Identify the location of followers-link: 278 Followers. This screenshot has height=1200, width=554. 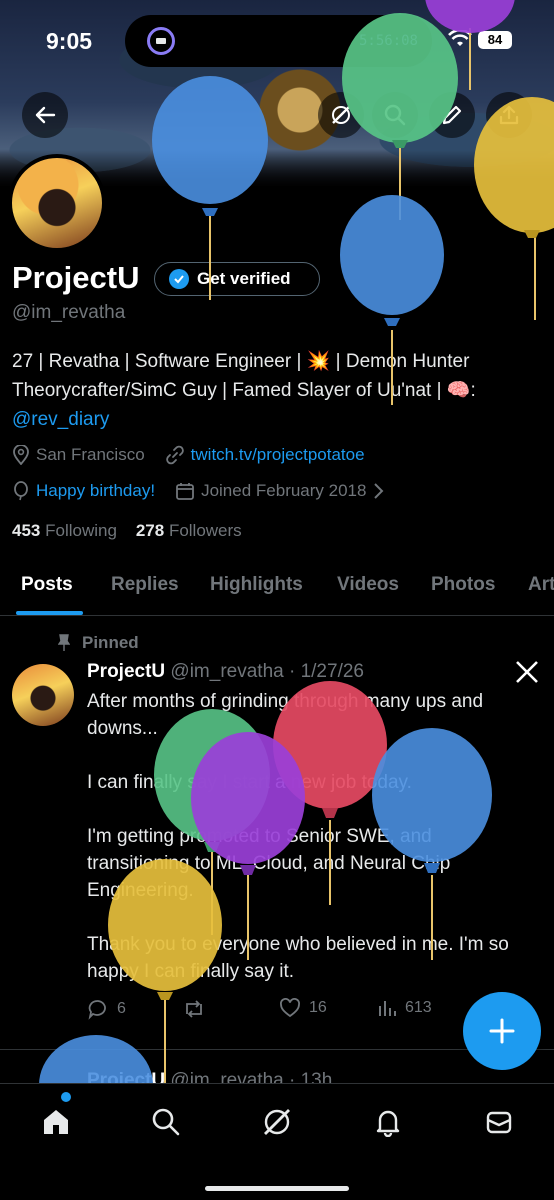
(189, 530).